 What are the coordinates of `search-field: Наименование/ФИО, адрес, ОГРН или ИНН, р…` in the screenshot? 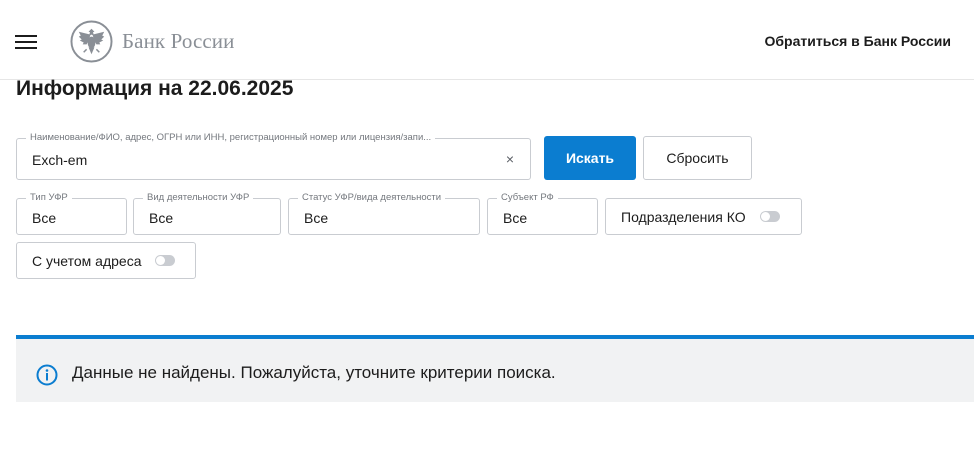 It's located at (273, 156).